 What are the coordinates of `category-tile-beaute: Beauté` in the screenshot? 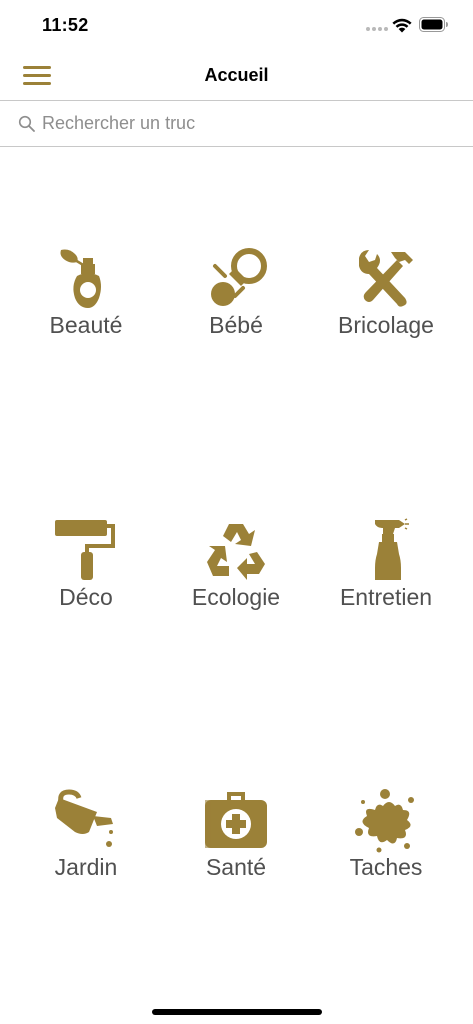 It's located at (86, 301).